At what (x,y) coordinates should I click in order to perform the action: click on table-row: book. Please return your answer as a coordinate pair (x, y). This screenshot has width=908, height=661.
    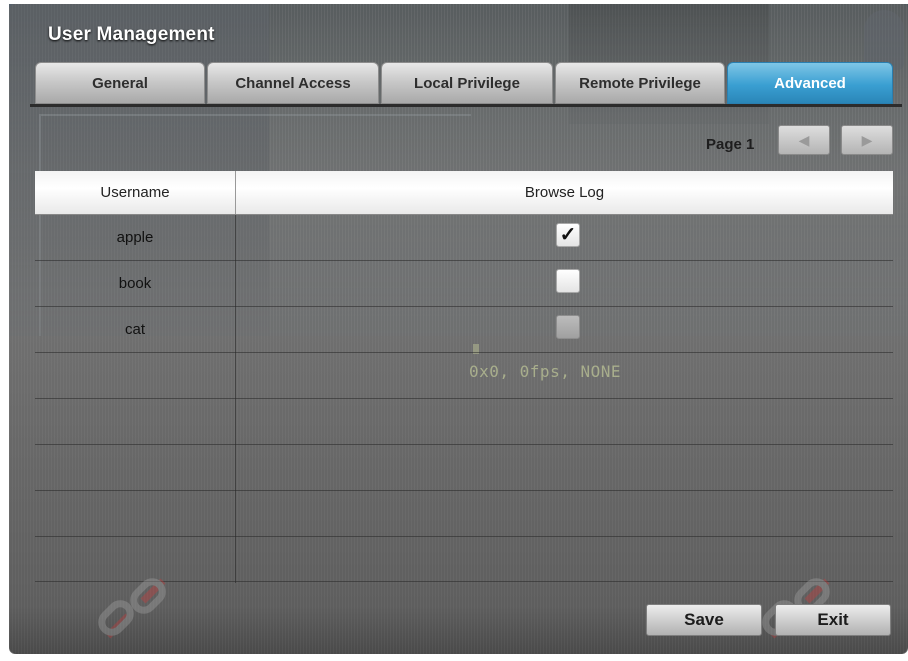
    Looking at the image, I should click on (464, 284).